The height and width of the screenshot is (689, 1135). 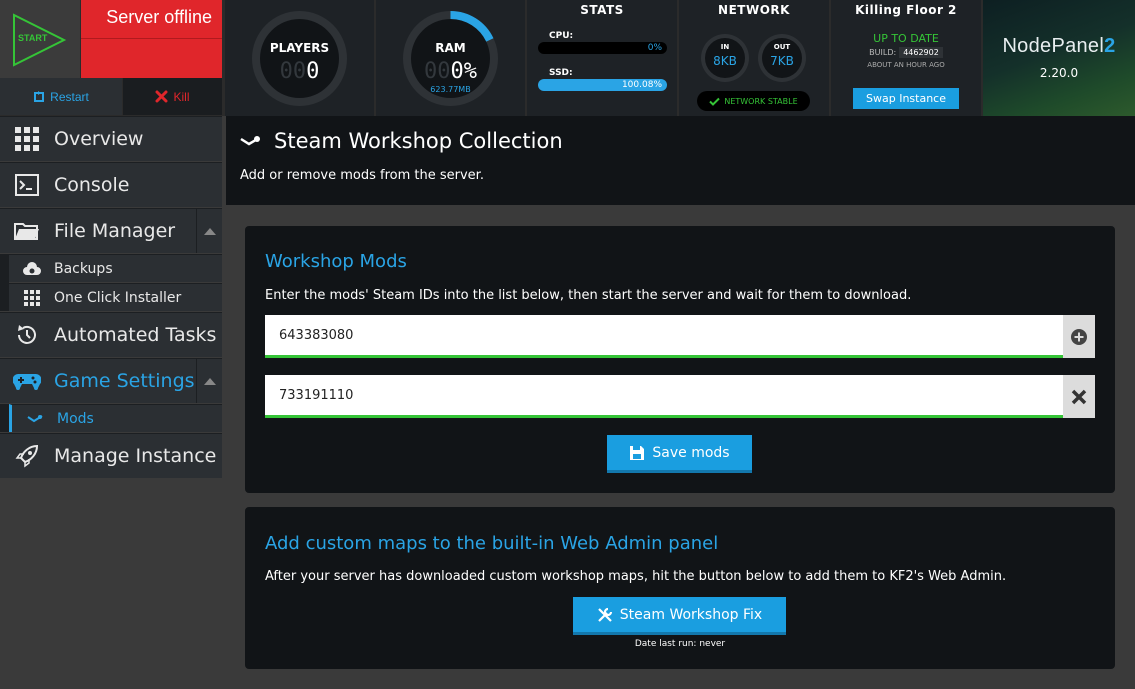 I want to click on sidebar-item-backups: Backups, so click(x=115, y=268).